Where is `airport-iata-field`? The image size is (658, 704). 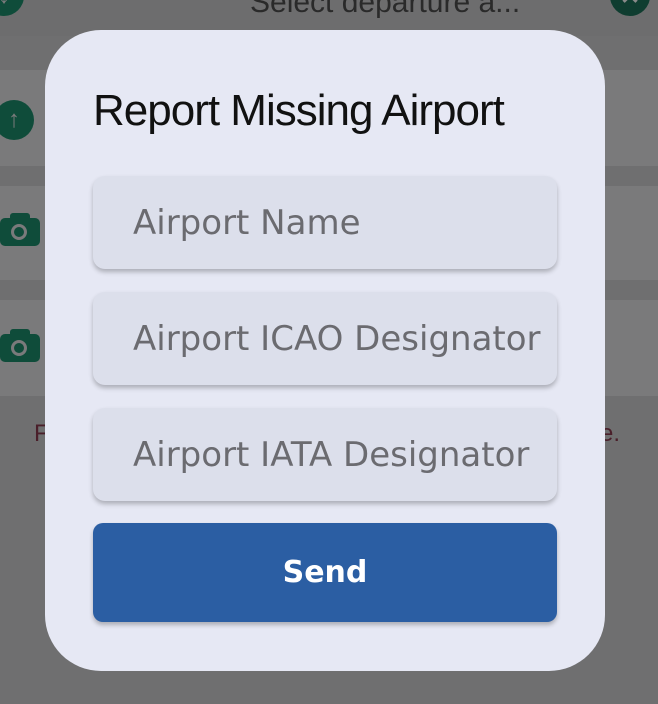
airport-iata-field is located at coordinates (325, 454).